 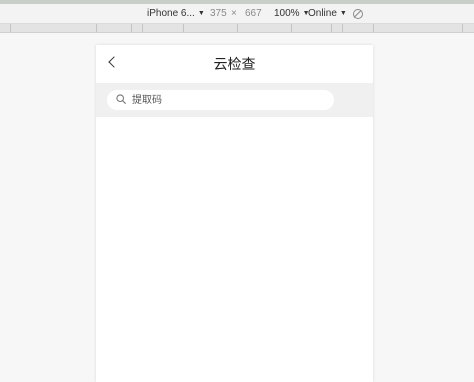 I want to click on viewport-height-input: 667, so click(x=253, y=13).